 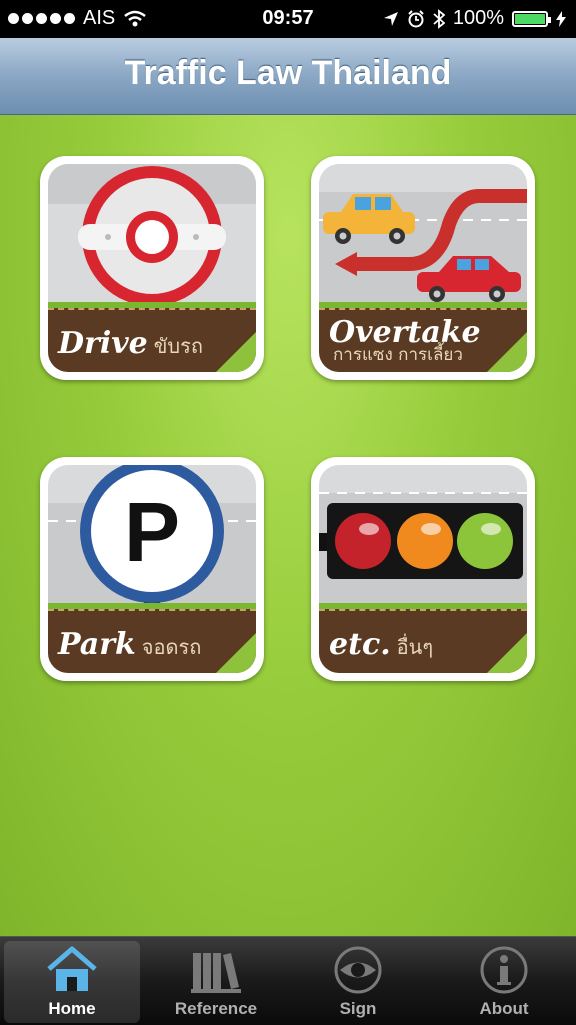 What do you see at coordinates (288, 19) in the screenshot?
I see `status-bar: AIS 09:57 100%` at bounding box center [288, 19].